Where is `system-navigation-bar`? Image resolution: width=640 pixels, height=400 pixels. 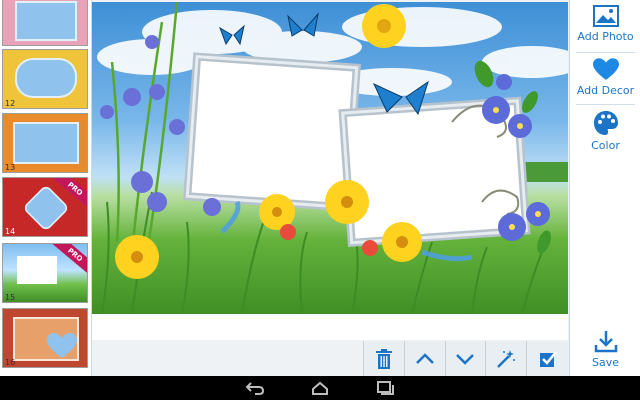
system-navigation-bar is located at coordinates (320, 388).